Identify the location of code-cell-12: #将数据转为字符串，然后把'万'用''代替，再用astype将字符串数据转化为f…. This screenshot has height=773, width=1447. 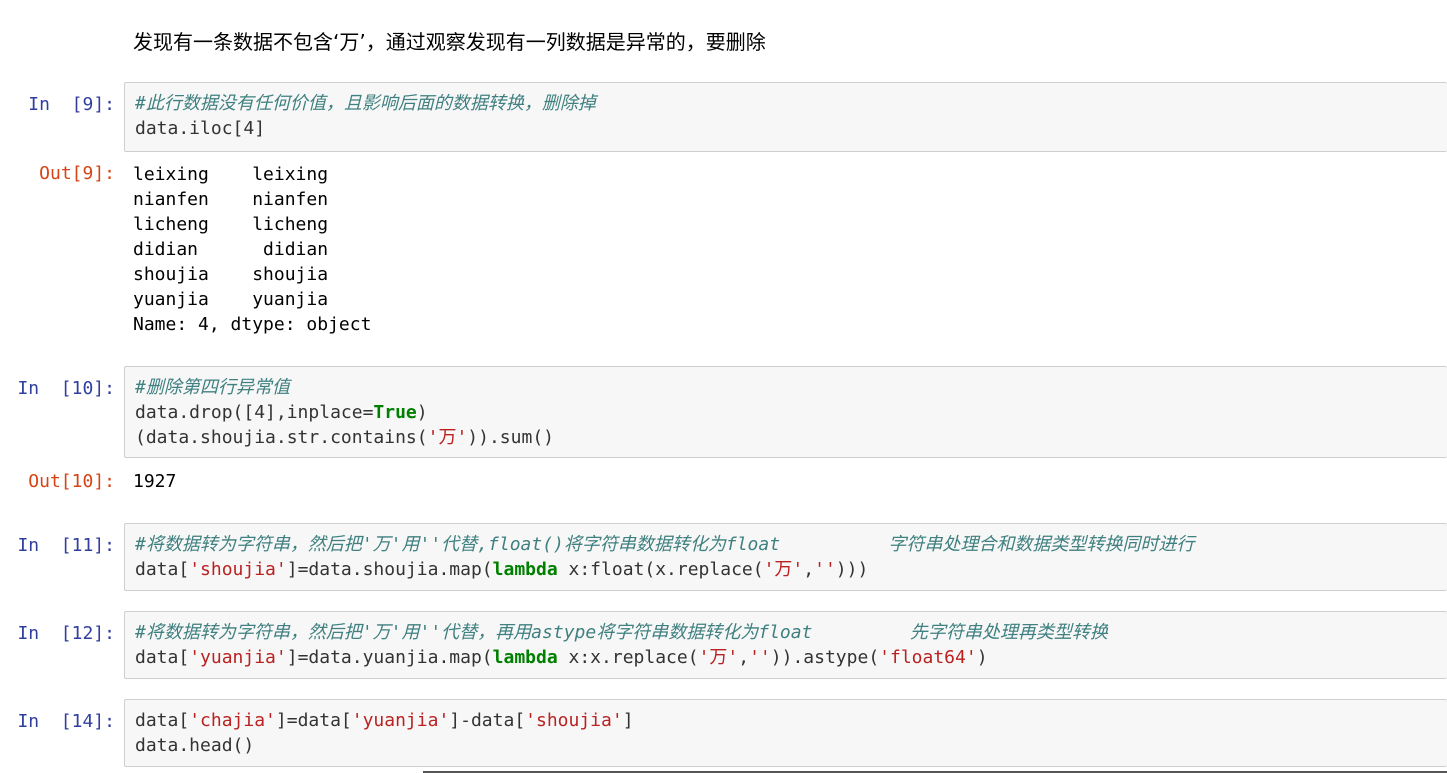
(785, 645).